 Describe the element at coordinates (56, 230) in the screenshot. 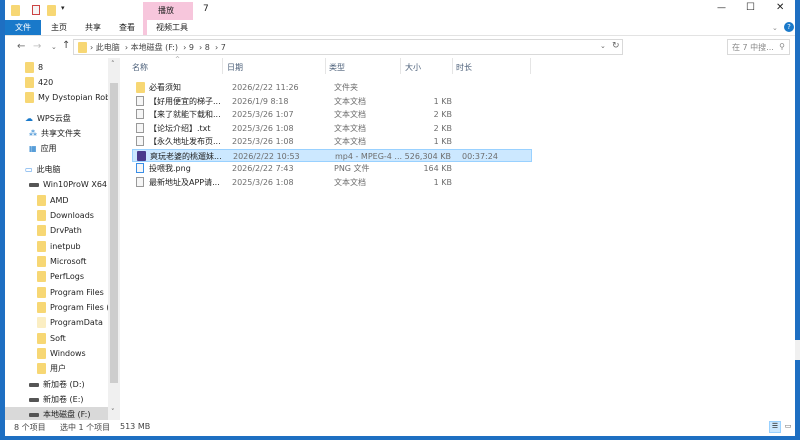

I see `nav-item: DrvPath` at that location.